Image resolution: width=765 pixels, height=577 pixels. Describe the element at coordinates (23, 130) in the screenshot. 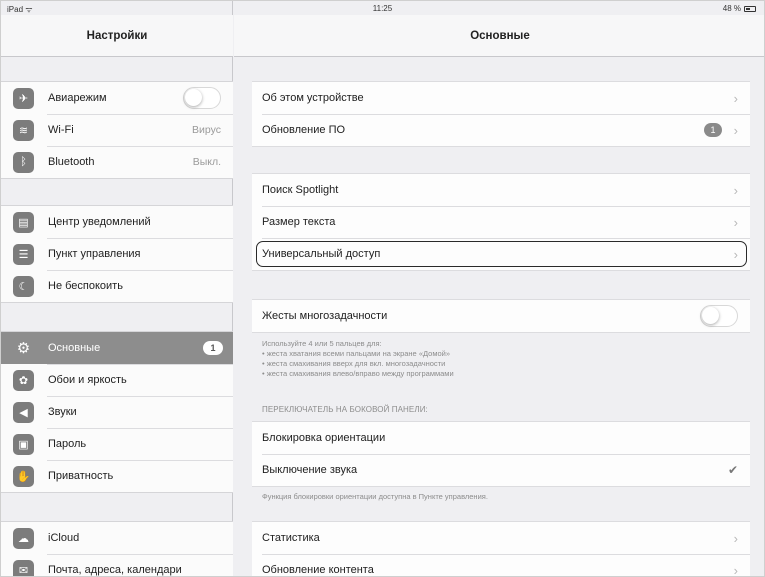

I see `wifi-icon: ≋` at that location.